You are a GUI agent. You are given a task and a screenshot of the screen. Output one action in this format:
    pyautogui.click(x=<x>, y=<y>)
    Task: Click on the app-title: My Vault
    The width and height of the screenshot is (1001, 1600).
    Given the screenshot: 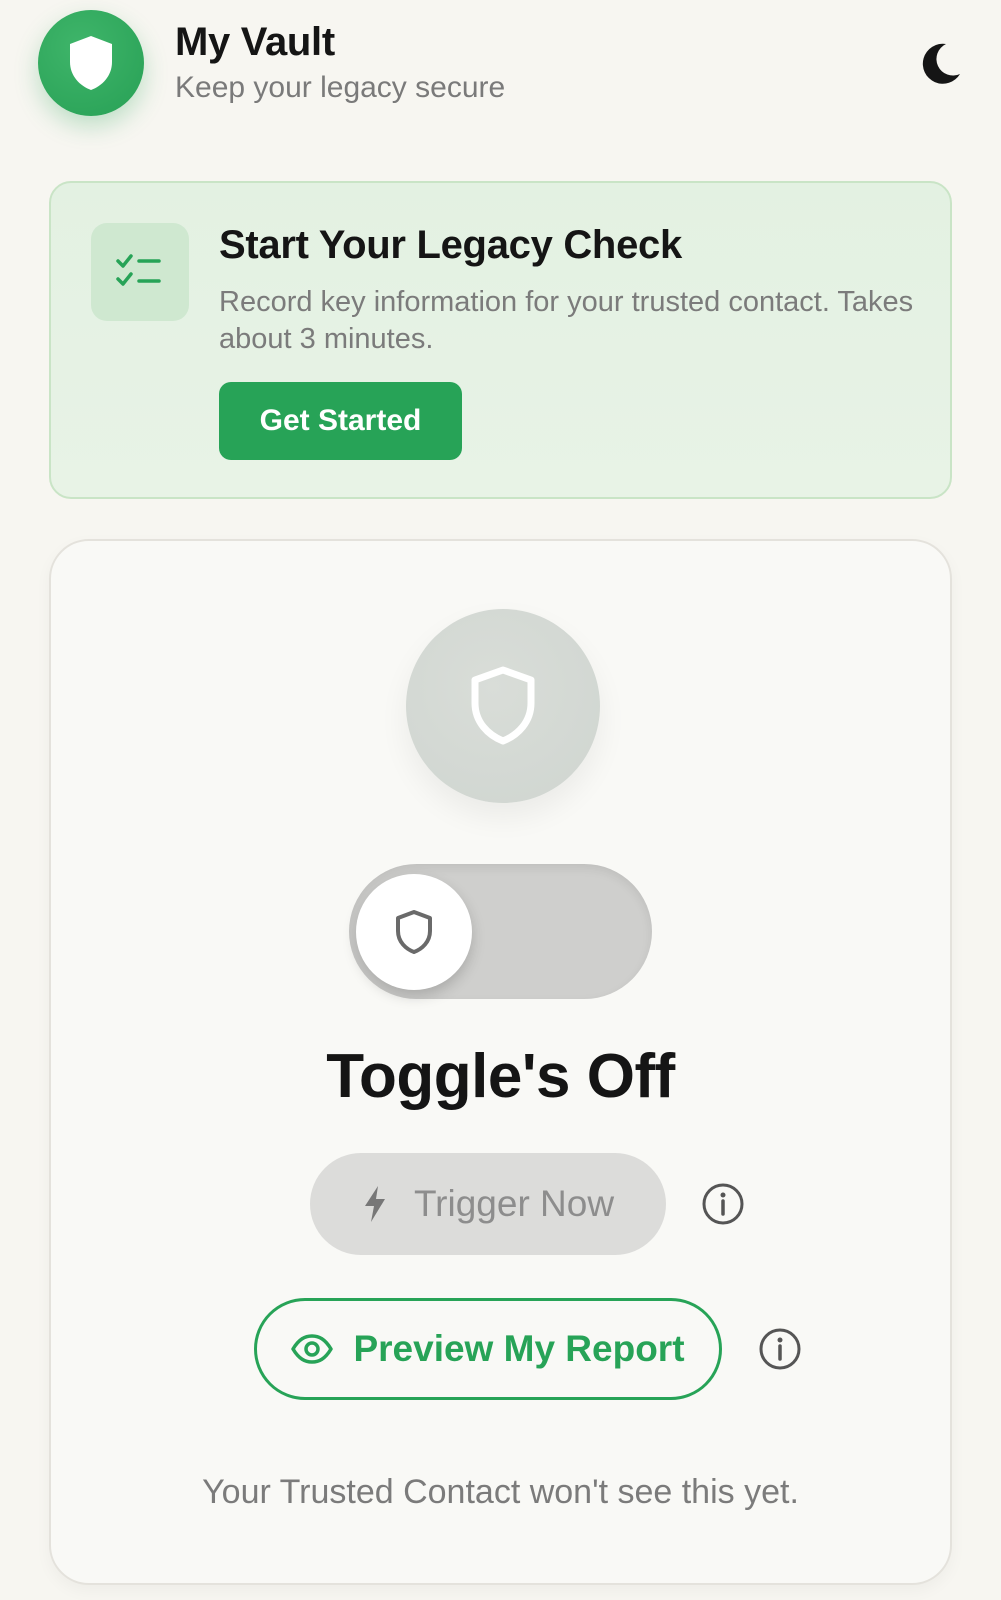 What is the action you would take?
    pyautogui.click(x=255, y=42)
    